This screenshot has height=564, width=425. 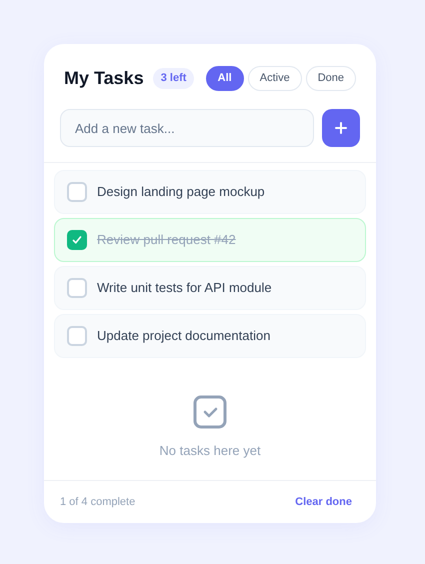 What do you see at coordinates (327, 502) in the screenshot?
I see `clear-done-button: Clear done` at bounding box center [327, 502].